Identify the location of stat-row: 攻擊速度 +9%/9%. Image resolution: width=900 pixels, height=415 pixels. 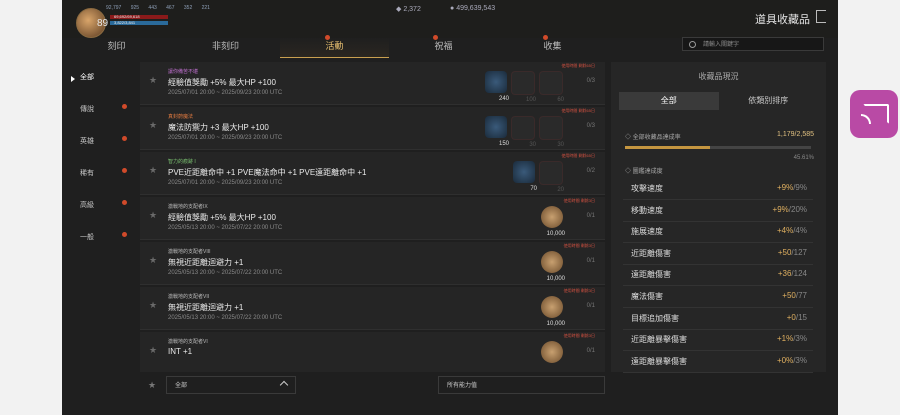
(718, 189).